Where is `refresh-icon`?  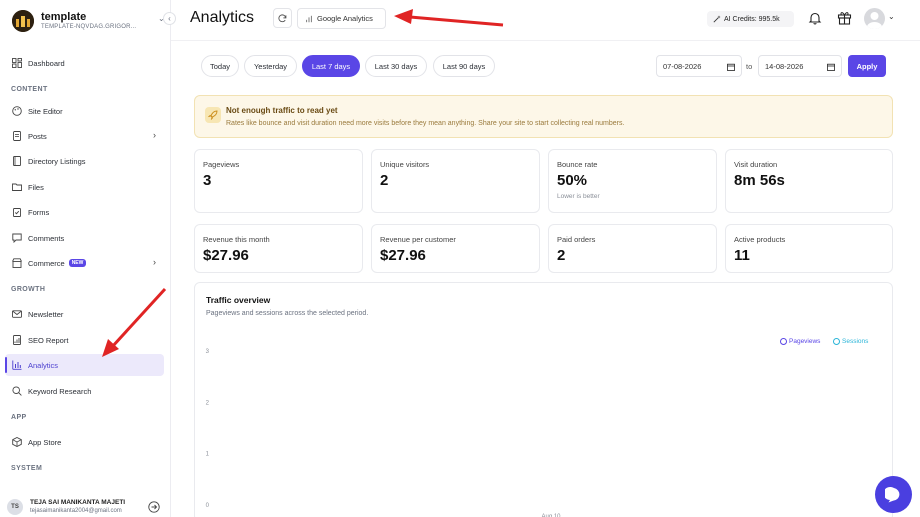 refresh-icon is located at coordinates (282, 17).